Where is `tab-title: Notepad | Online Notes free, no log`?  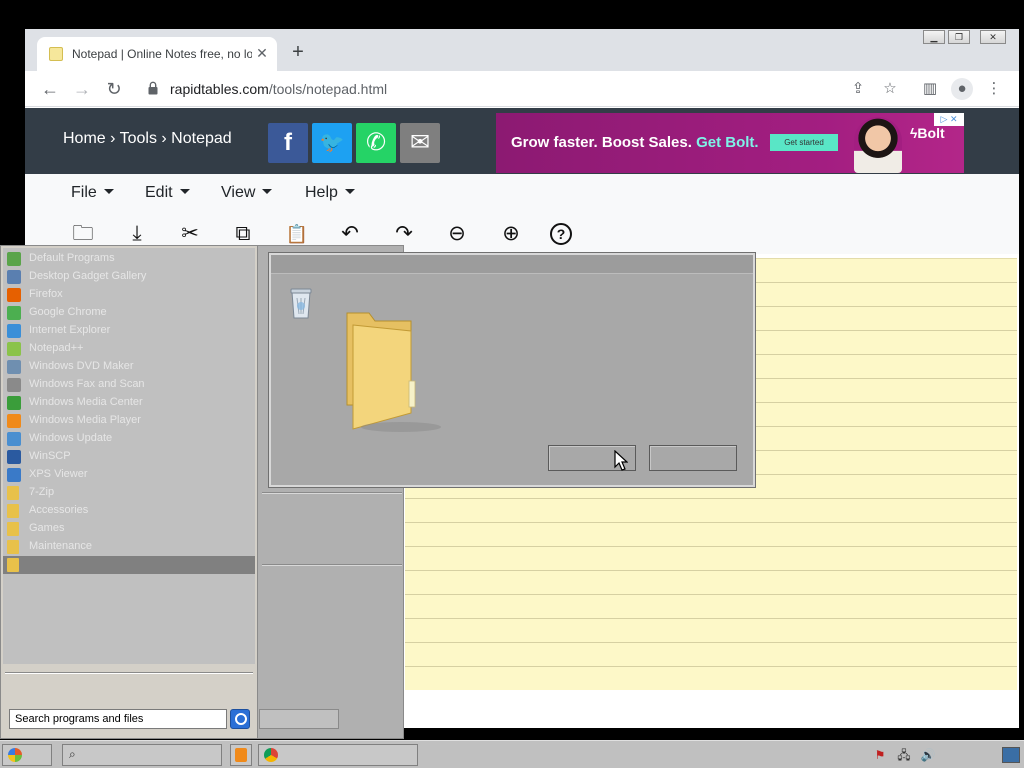 tab-title: Notepad | Online Notes free, no log is located at coordinates (162, 54).